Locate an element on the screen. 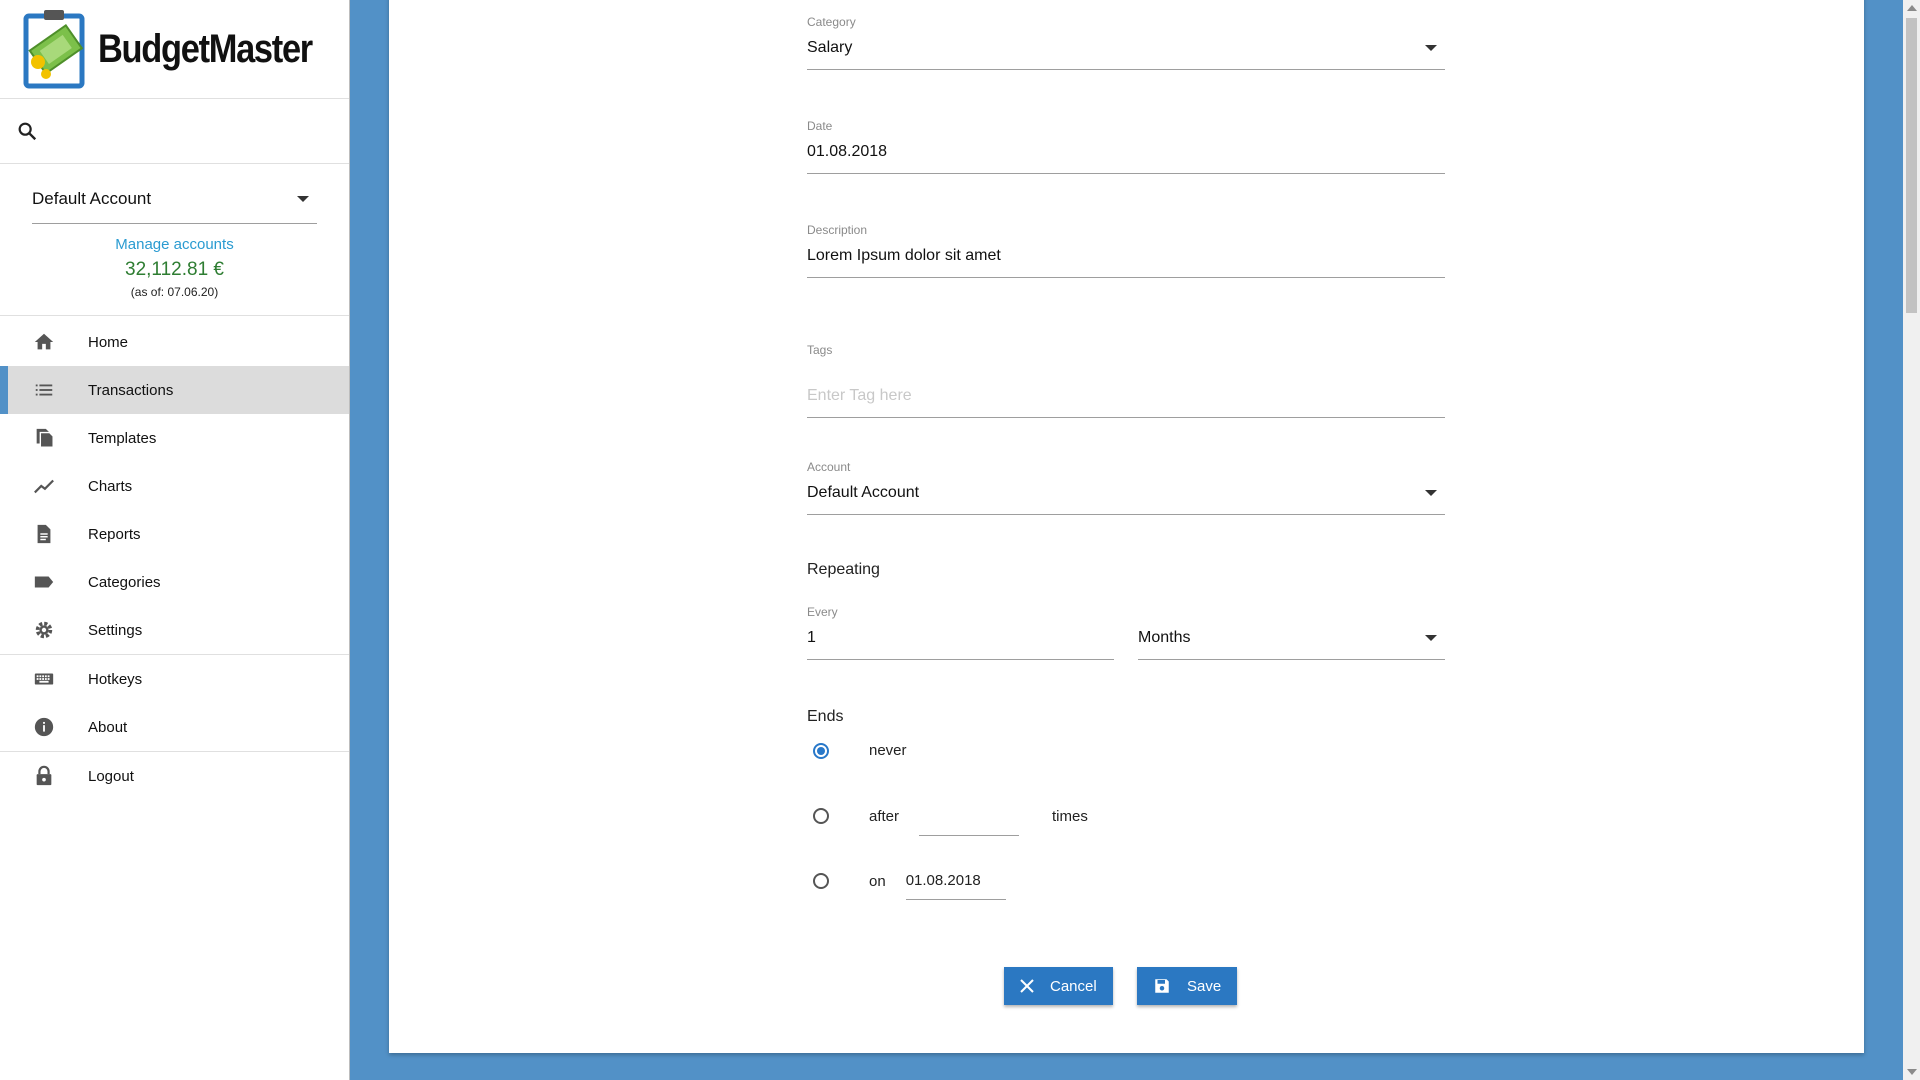 The height and width of the screenshot is (1080, 1920). save-icon is located at coordinates (1162, 986).